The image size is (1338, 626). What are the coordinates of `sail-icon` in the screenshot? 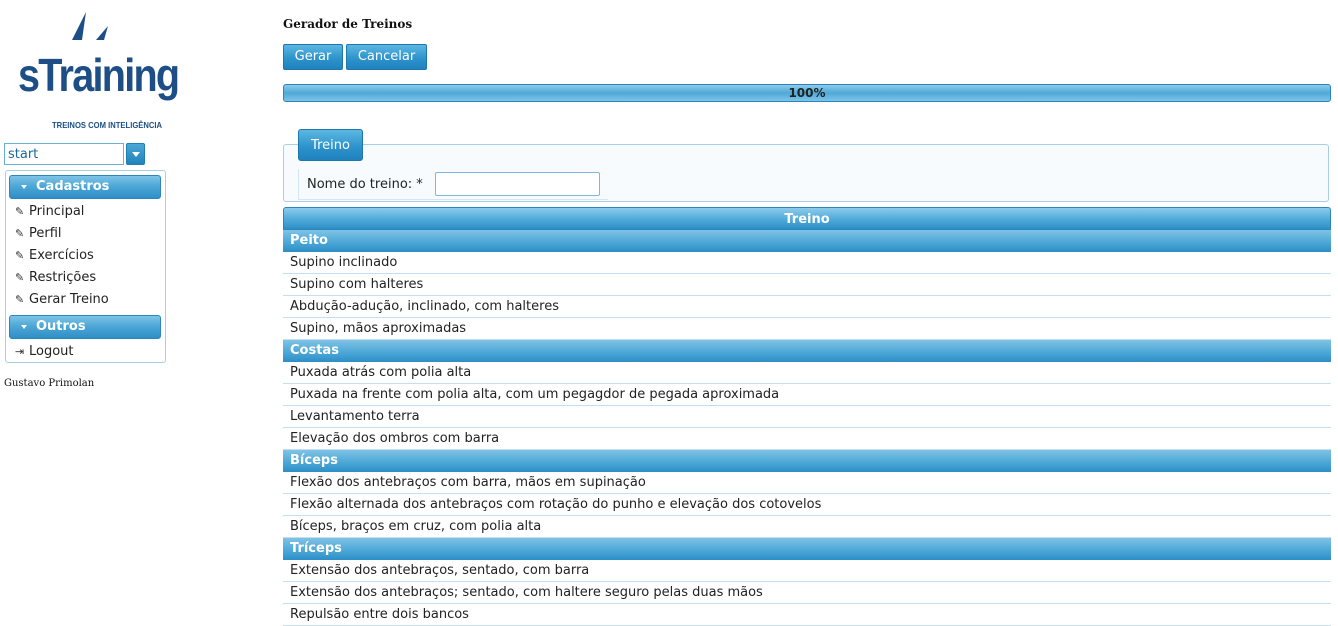 It's located at (90, 26).